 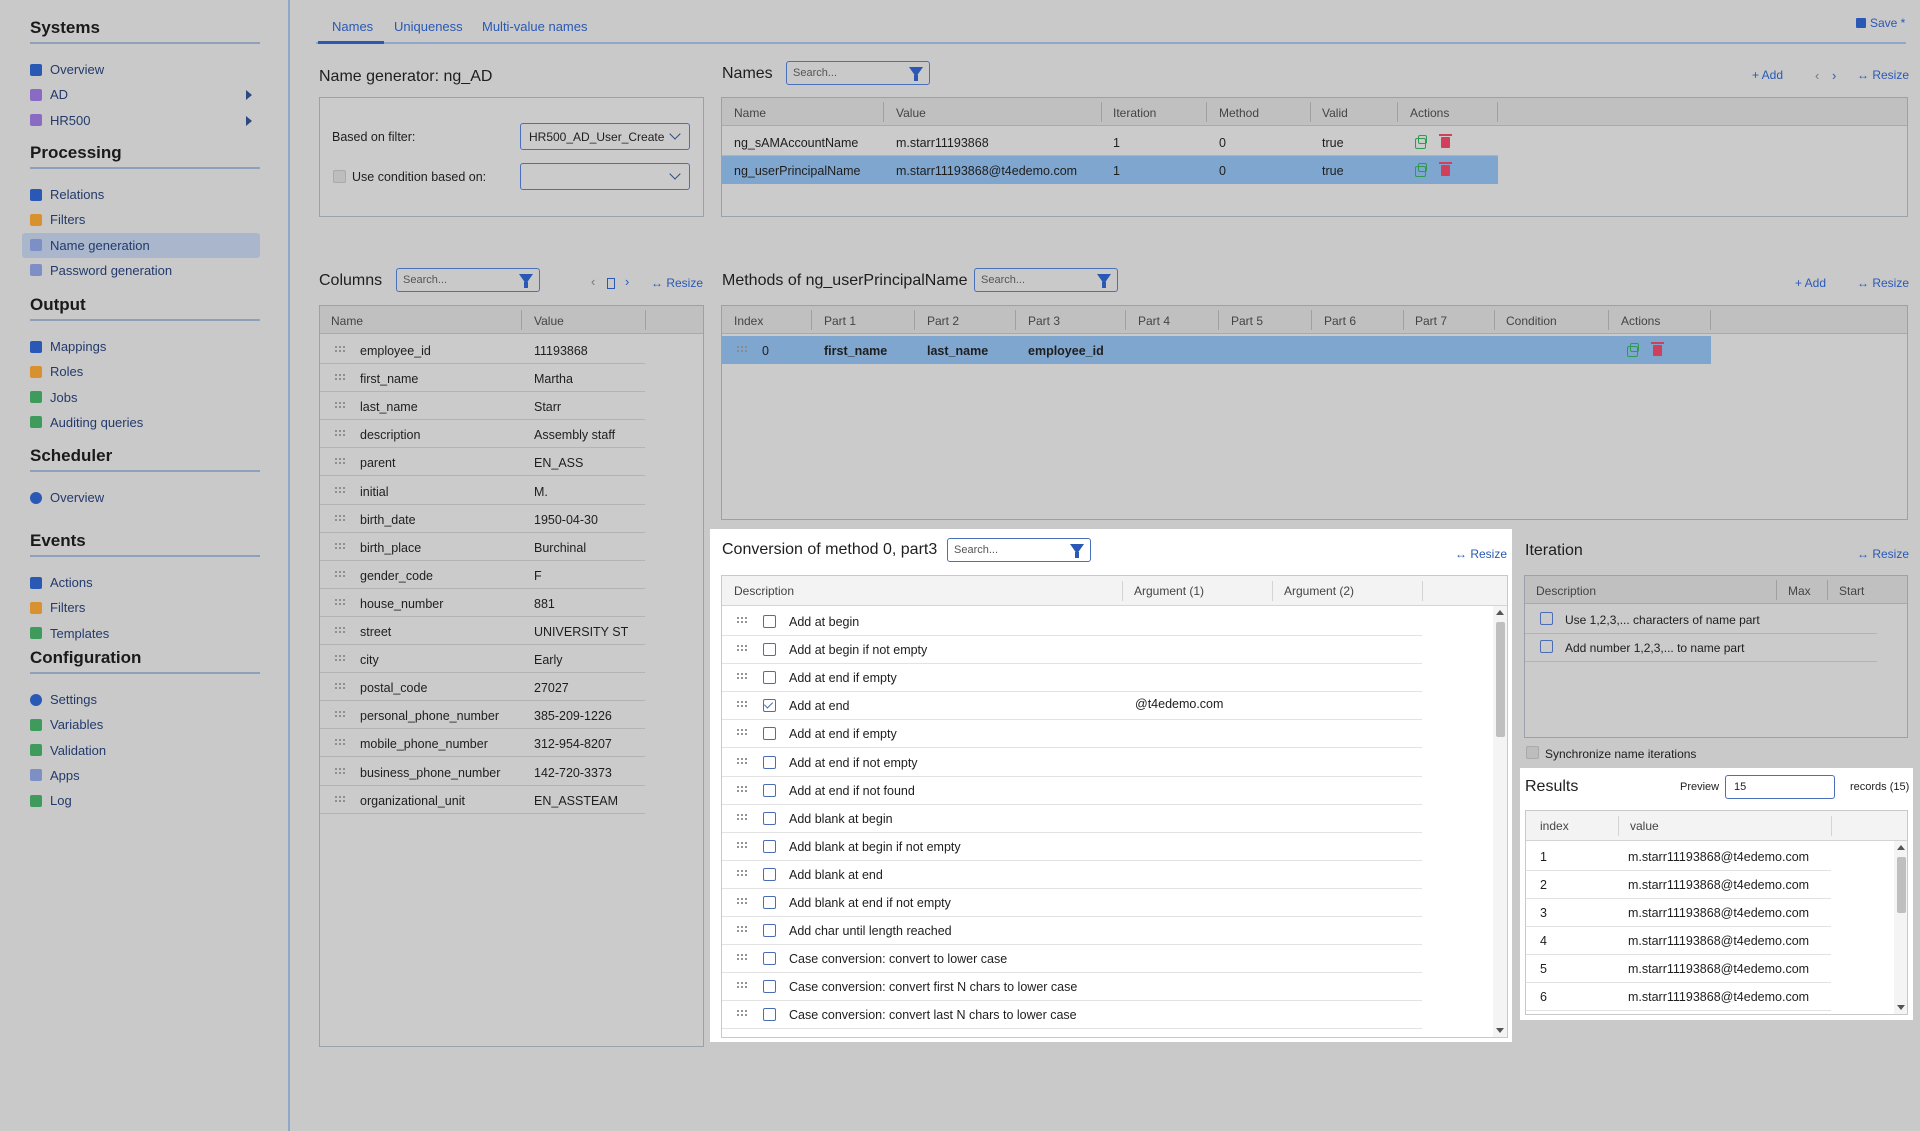 What do you see at coordinates (1834, 75) in the screenshot?
I see `names-next-icon: ›` at bounding box center [1834, 75].